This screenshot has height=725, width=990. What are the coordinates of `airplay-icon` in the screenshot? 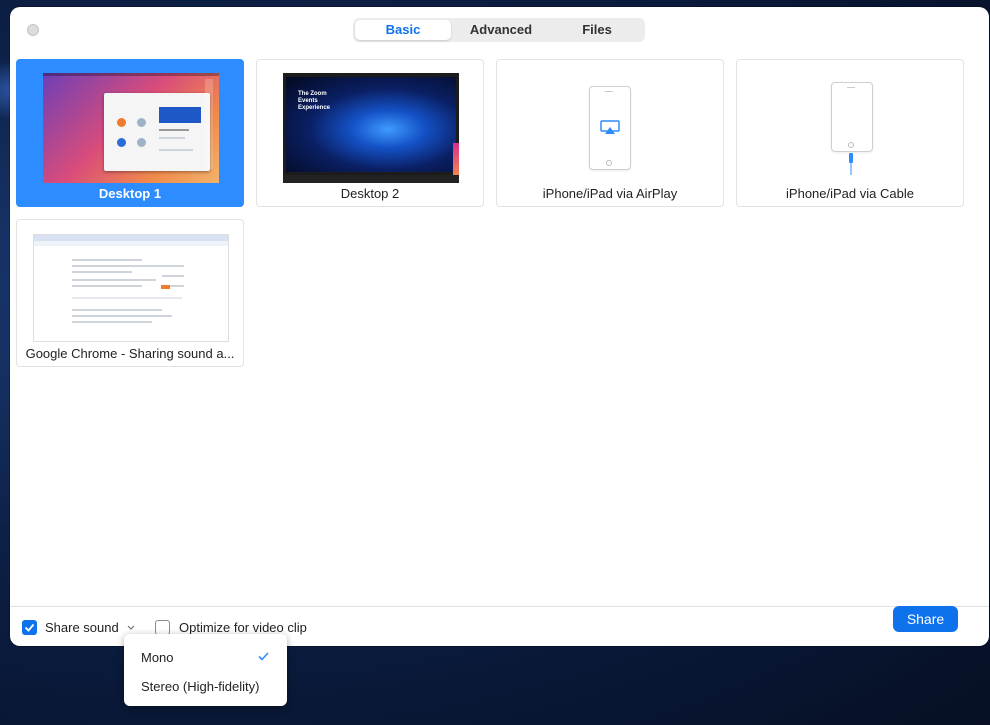 It's located at (610, 127).